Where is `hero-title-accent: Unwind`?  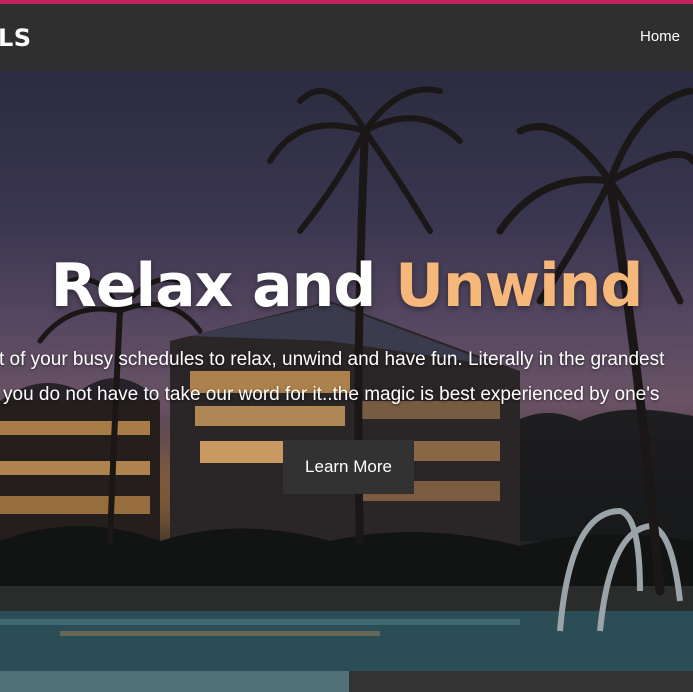 hero-title-accent: Unwind is located at coordinates (519, 286).